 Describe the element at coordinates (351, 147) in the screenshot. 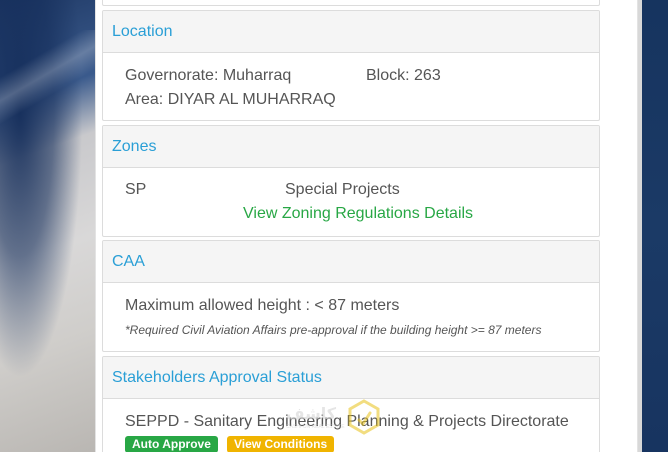

I see `zones-header: Zones` at that location.